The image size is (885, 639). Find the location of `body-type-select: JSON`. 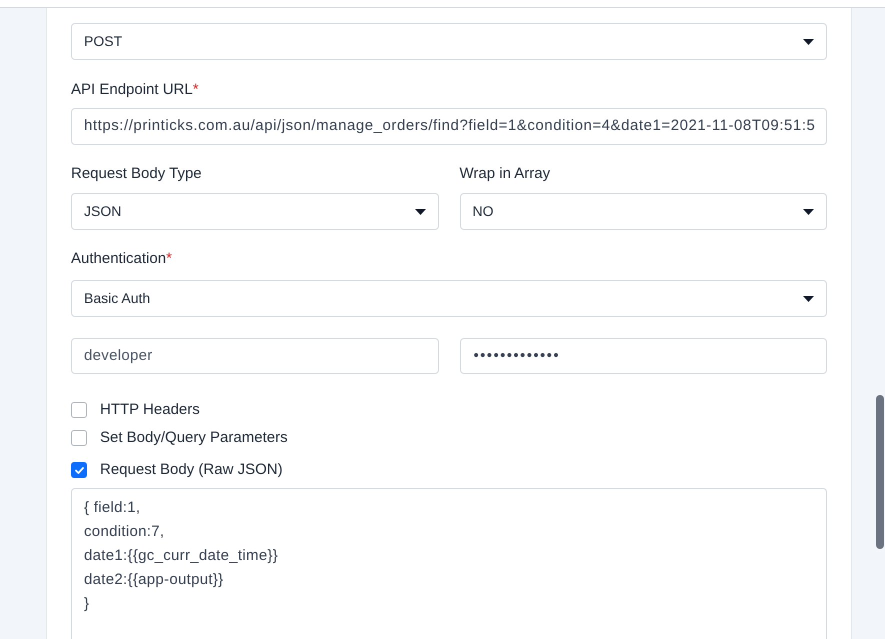

body-type-select: JSON is located at coordinates (254, 211).